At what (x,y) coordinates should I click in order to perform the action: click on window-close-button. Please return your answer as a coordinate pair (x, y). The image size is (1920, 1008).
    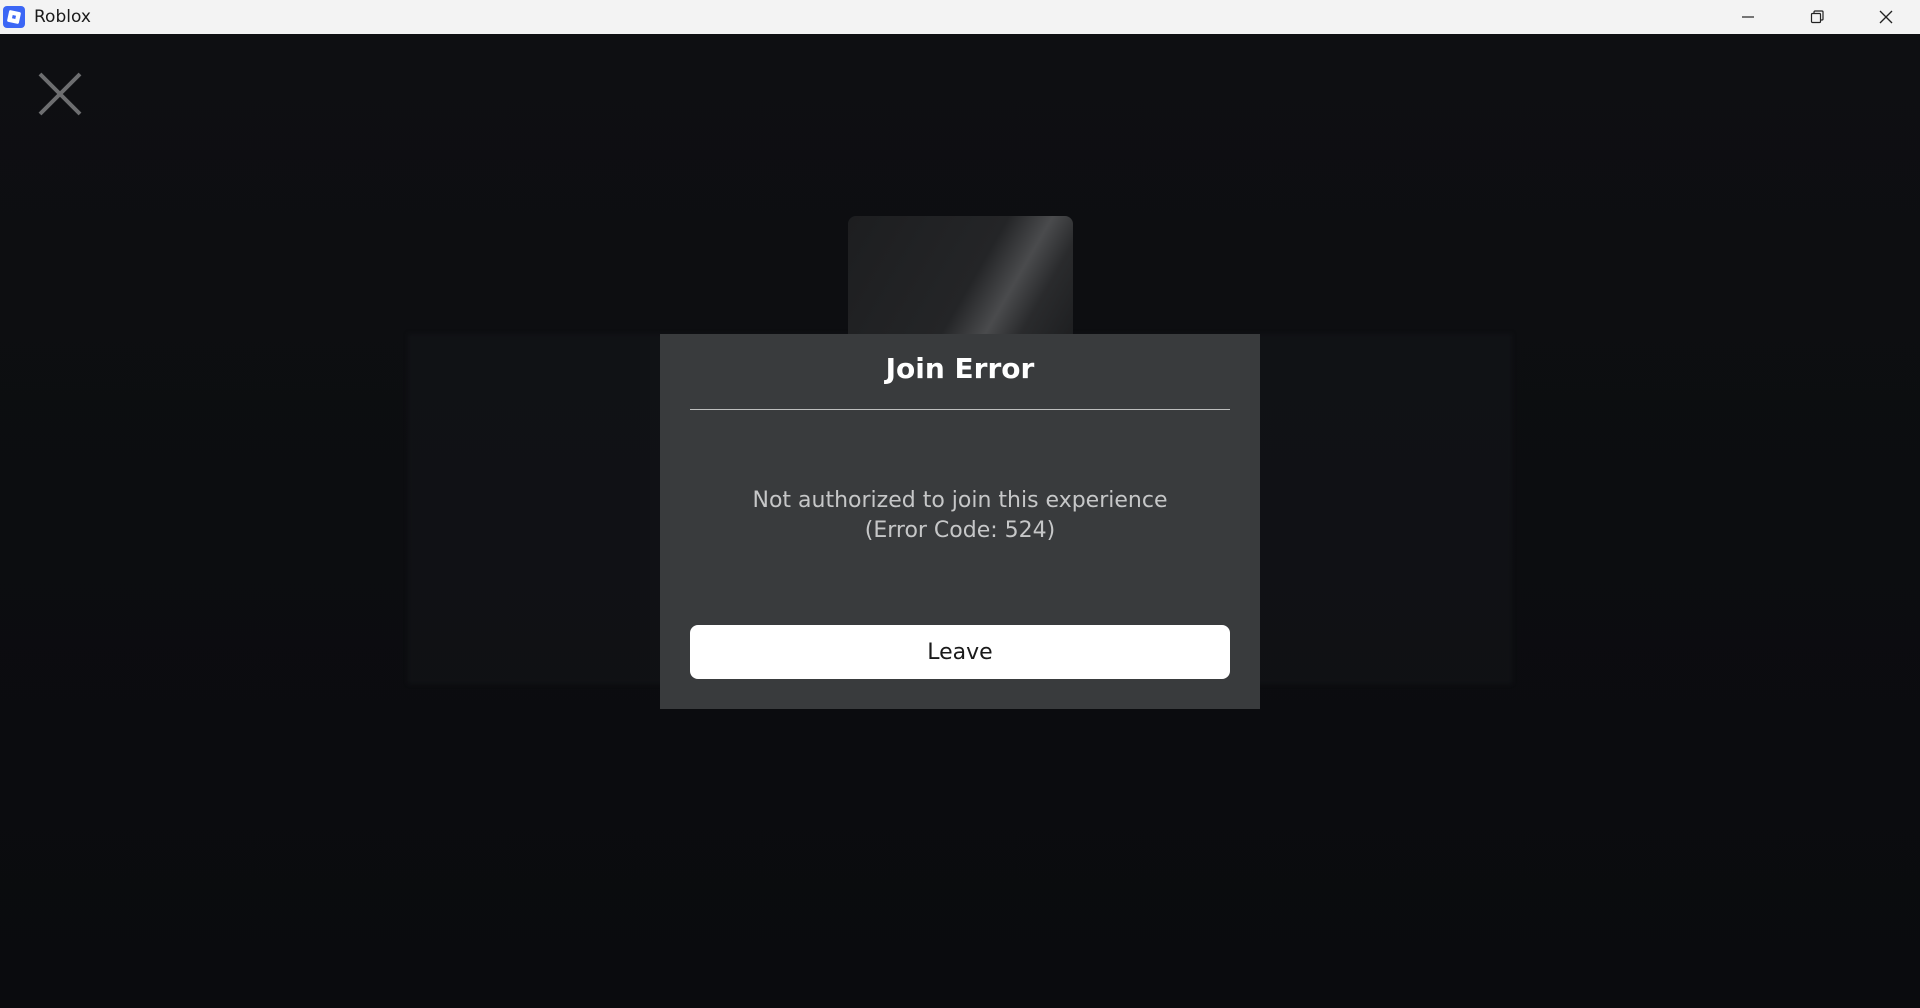
    Looking at the image, I should click on (1885, 17).